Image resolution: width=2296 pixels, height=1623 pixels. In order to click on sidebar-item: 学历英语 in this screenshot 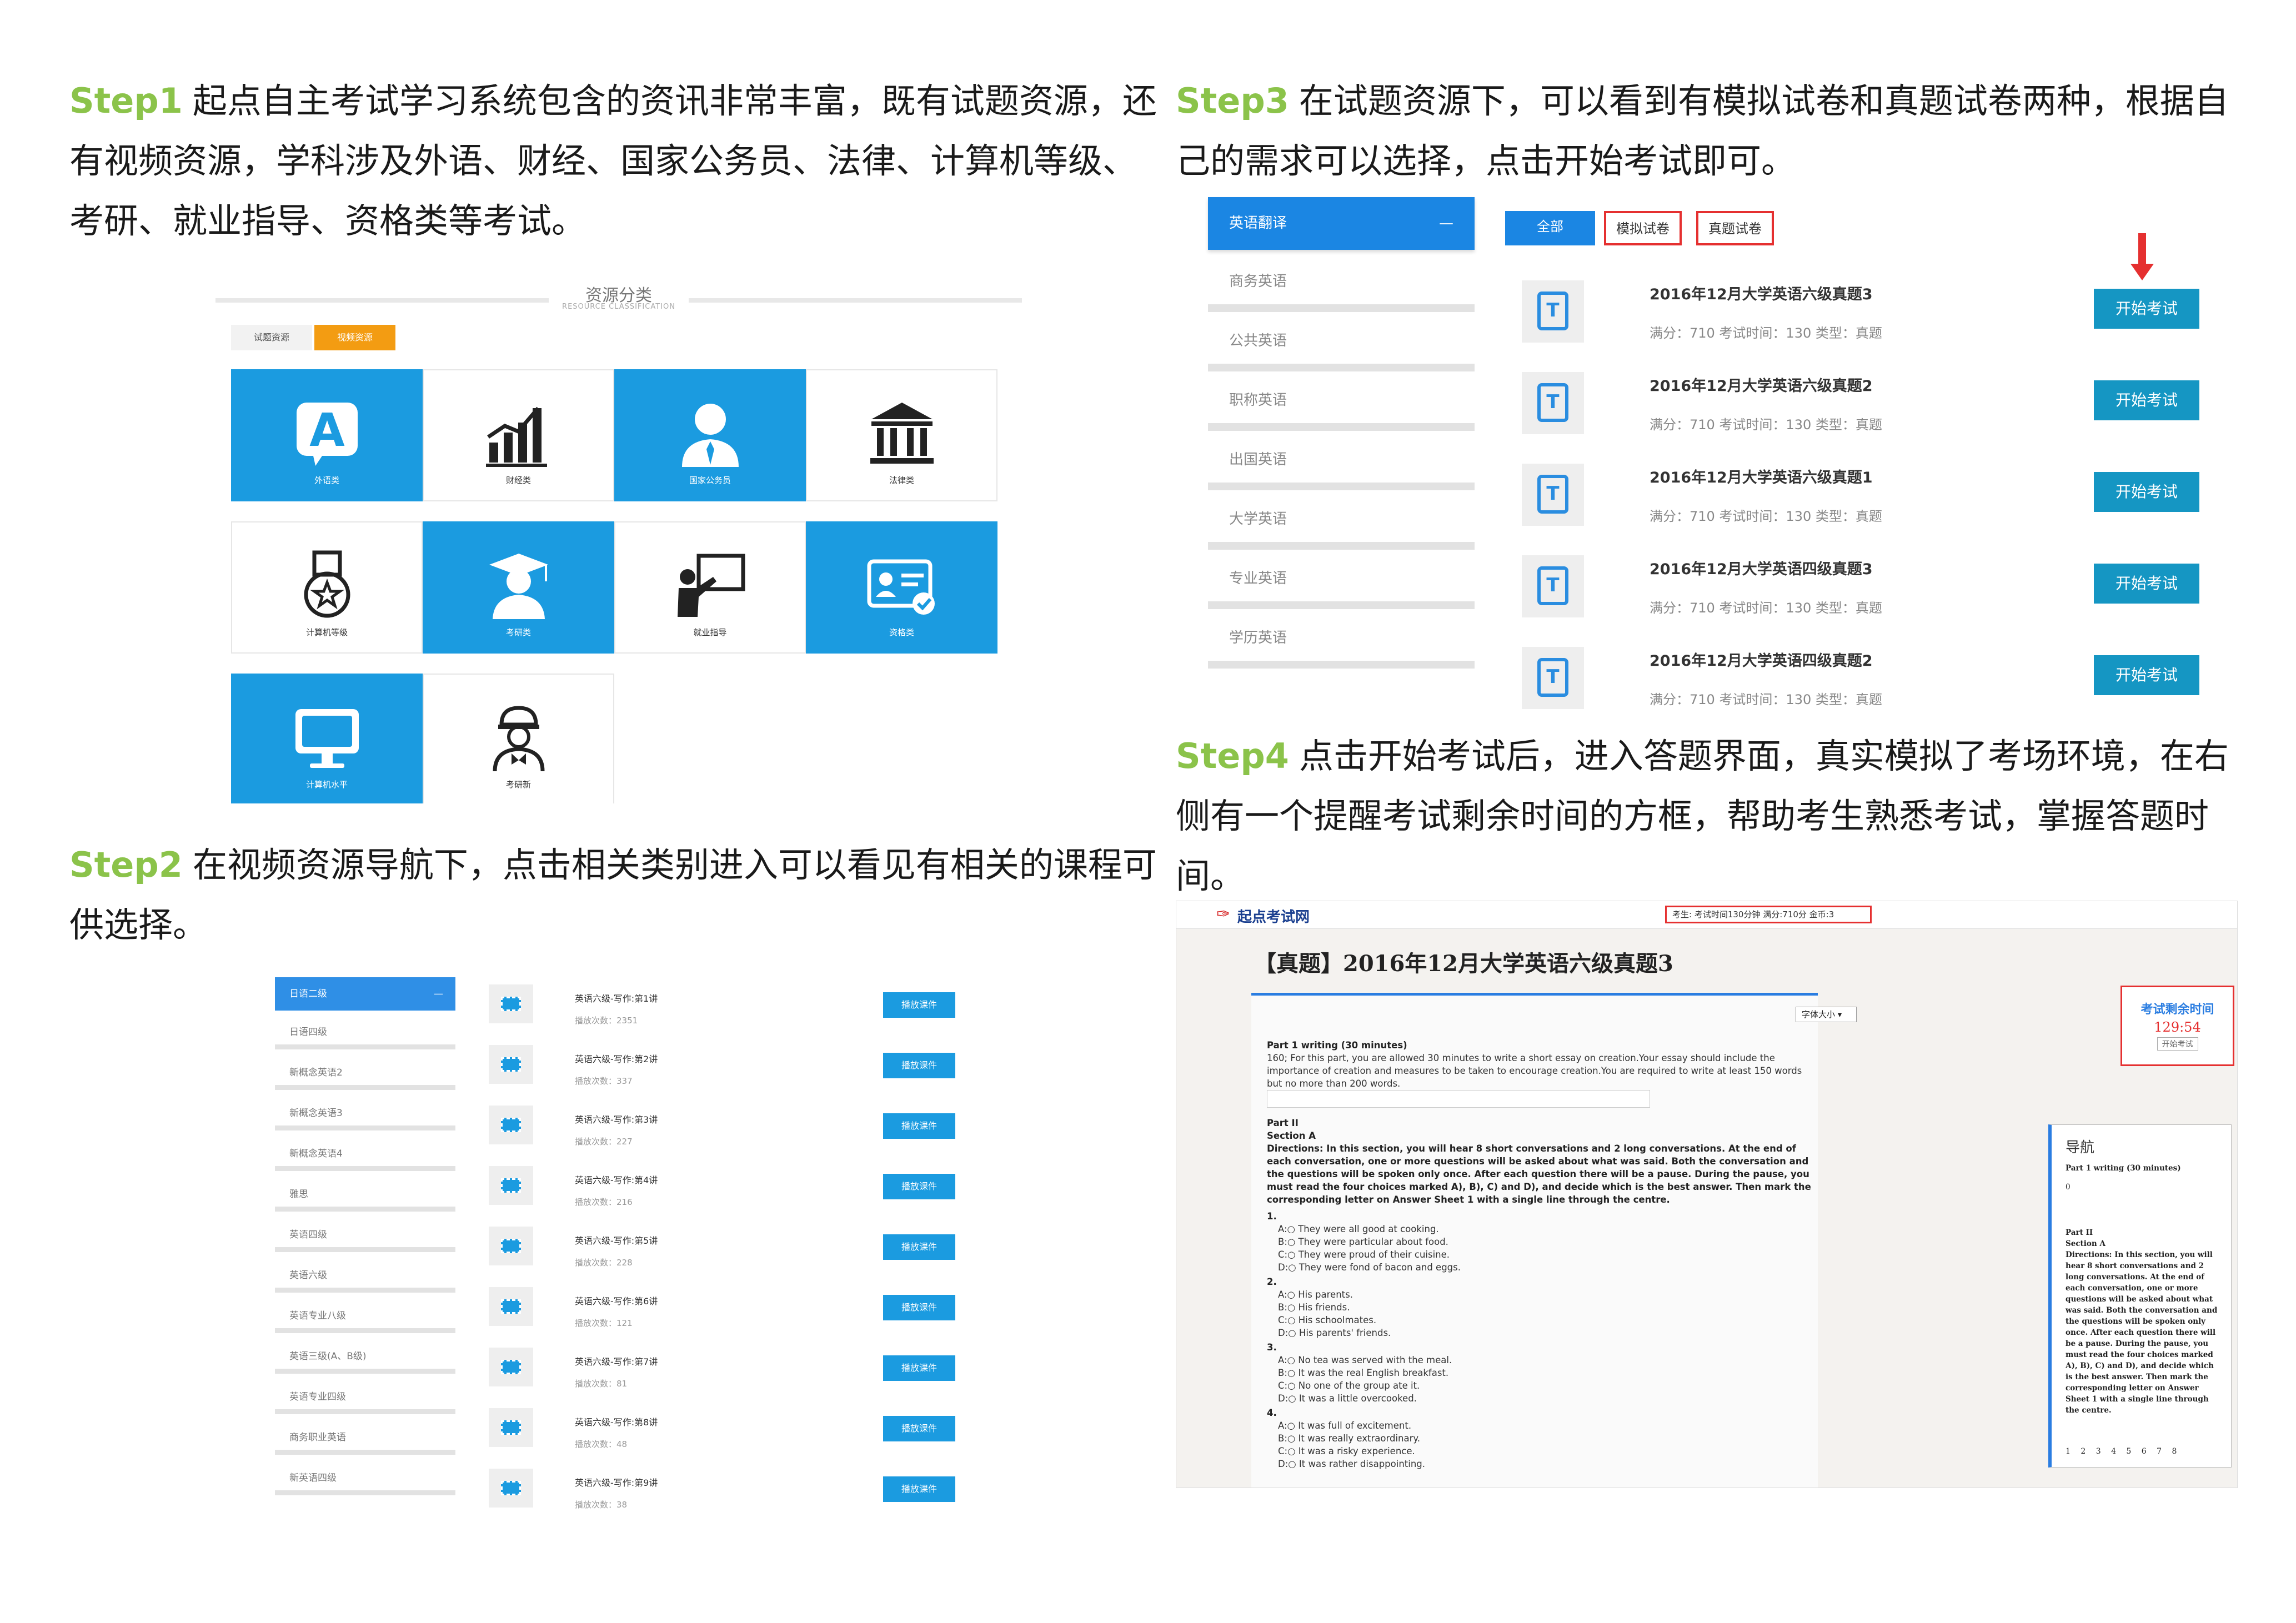, I will do `click(1341, 643)`.